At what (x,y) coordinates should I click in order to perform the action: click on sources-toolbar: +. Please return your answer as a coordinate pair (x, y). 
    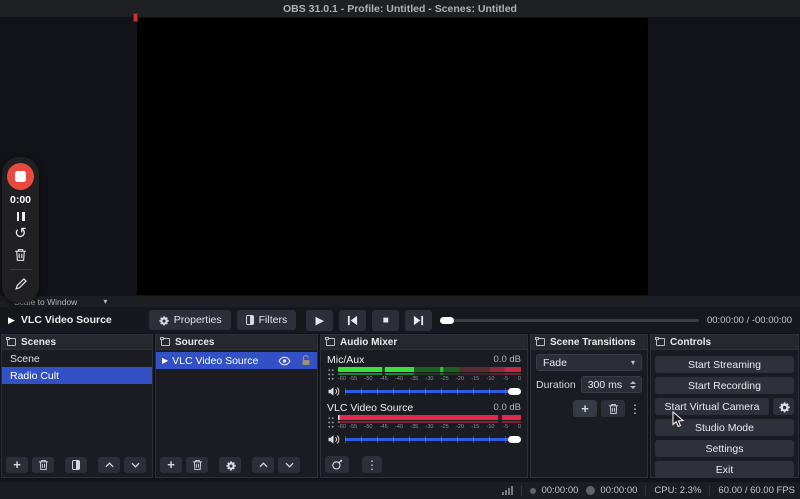
    Looking at the image, I should click on (236, 465).